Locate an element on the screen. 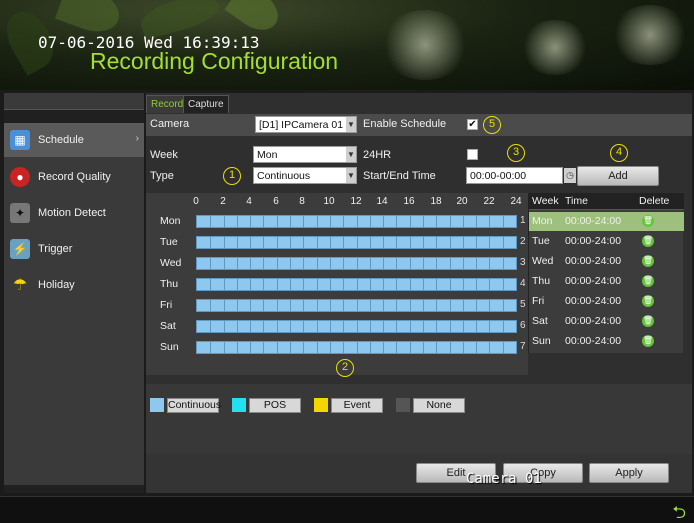 The width and height of the screenshot is (694, 523). camera-select: [D1] IPCamera 01 ▼ is located at coordinates (306, 124).